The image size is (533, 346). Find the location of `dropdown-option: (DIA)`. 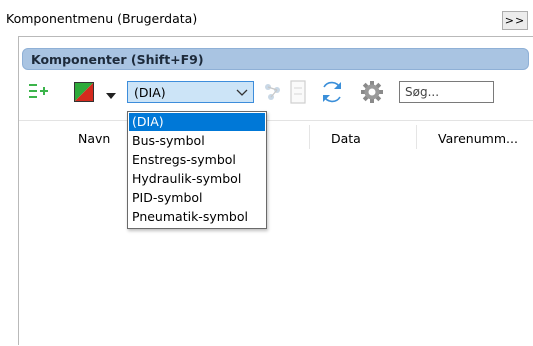

dropdown-option: (DIA) is located at coordinates (197, 122).